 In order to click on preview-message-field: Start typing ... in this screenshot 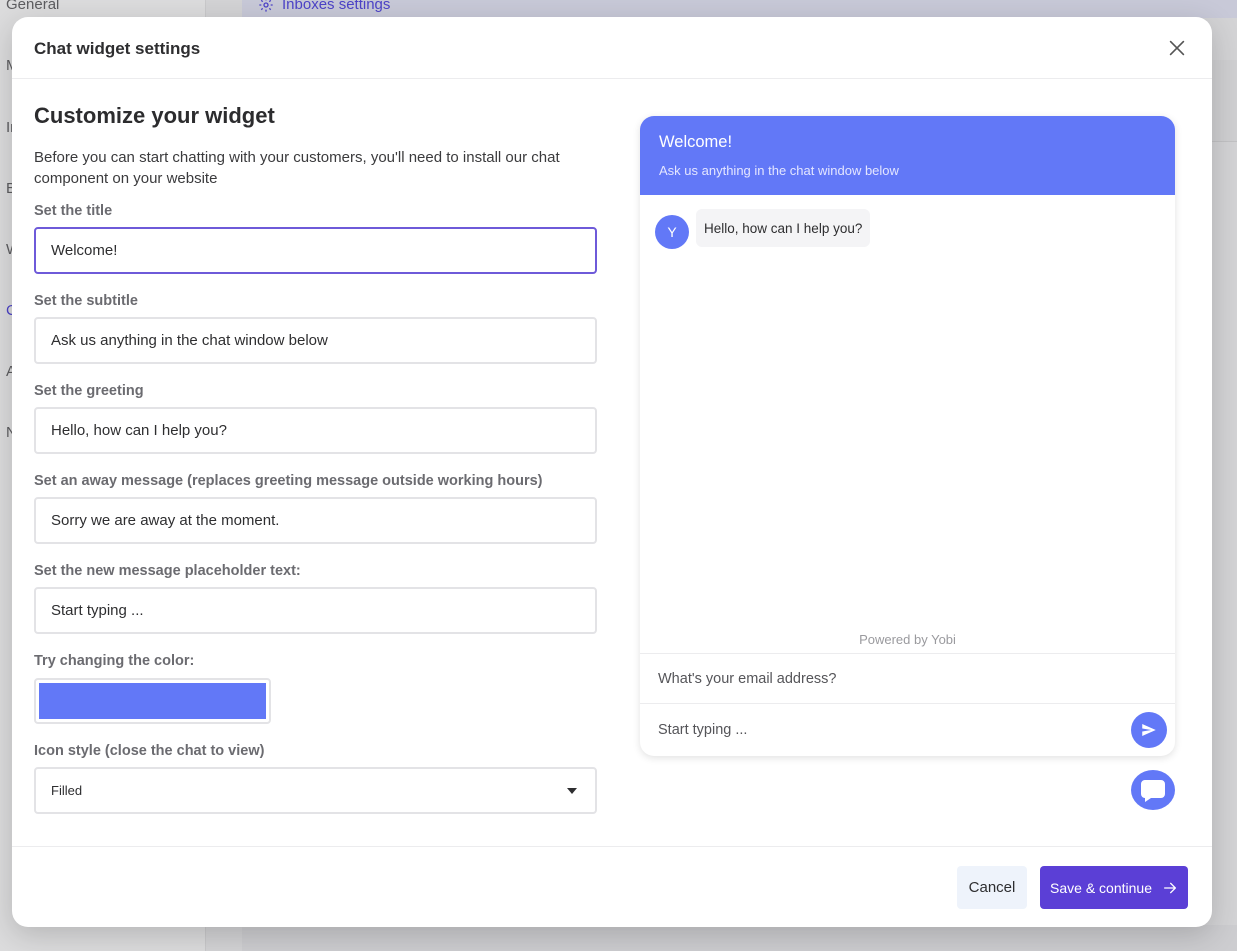, I will do `click(907, 730)`.